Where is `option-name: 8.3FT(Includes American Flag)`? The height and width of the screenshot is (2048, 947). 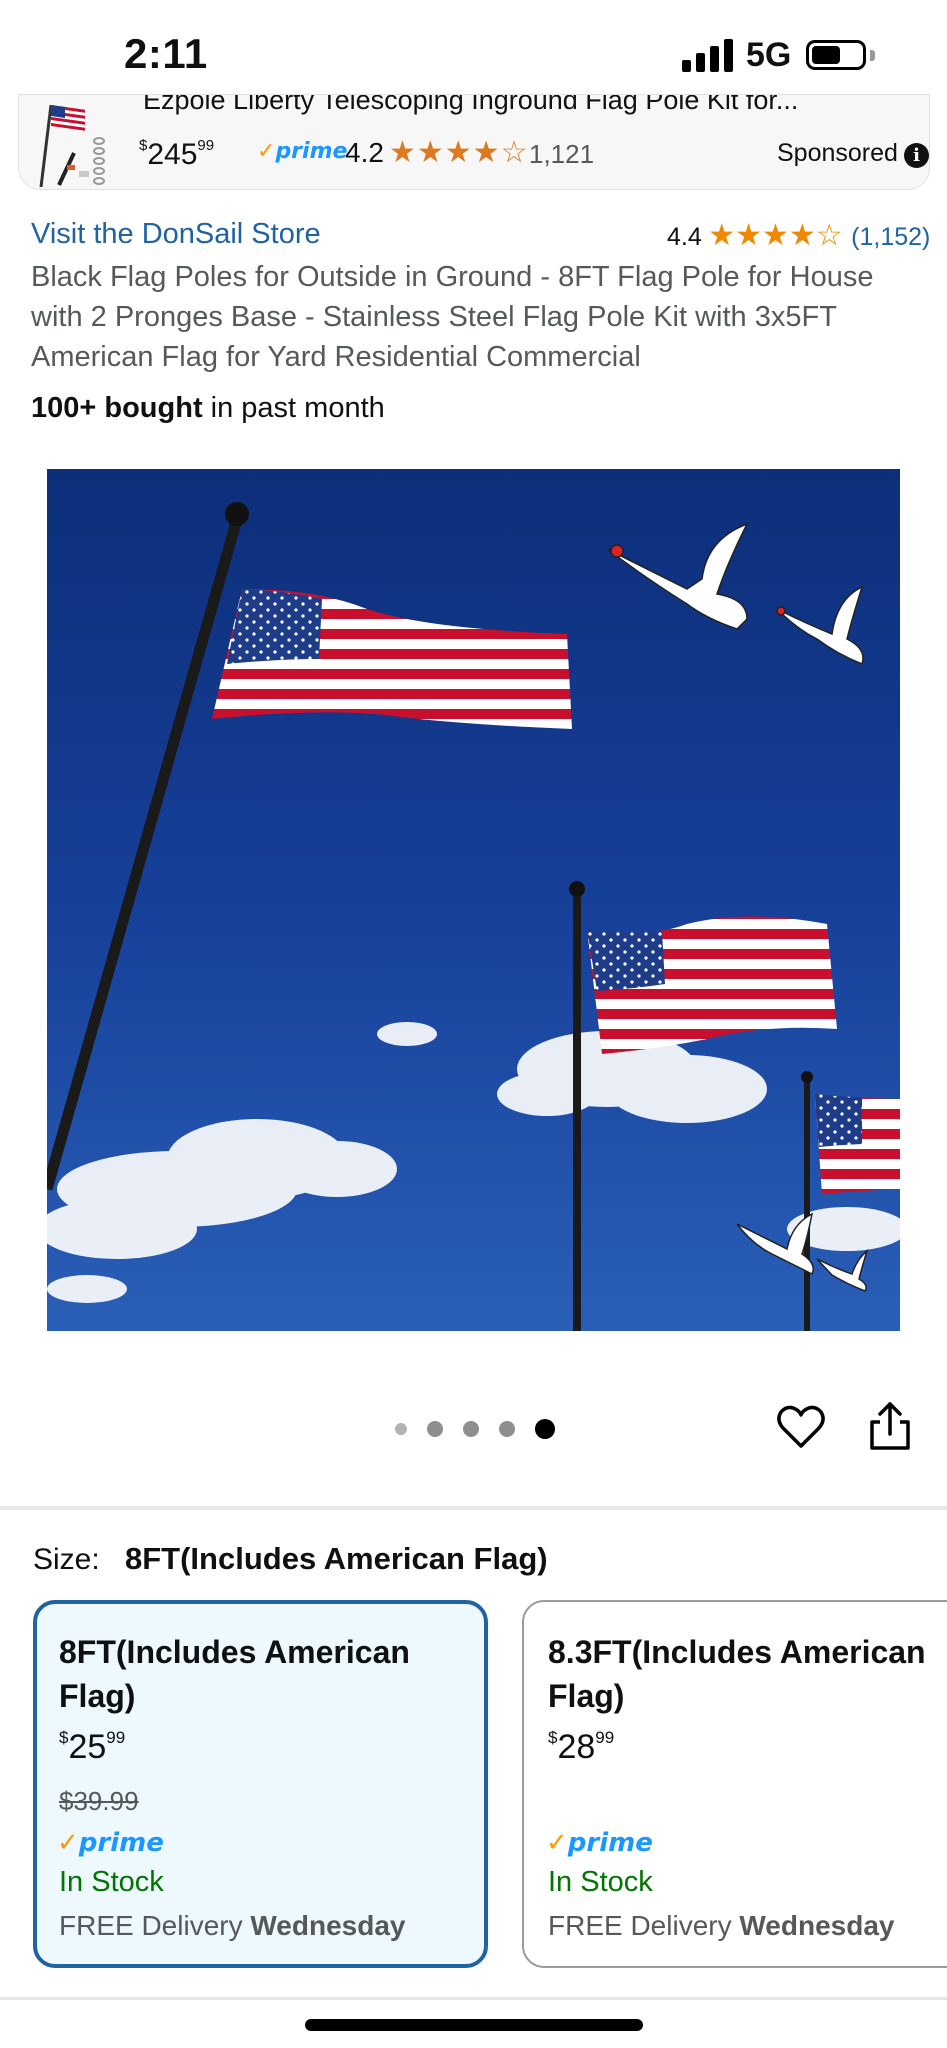
option-name: 8.3FT(Includes American Flag) is located at coordinates (737, 1674).